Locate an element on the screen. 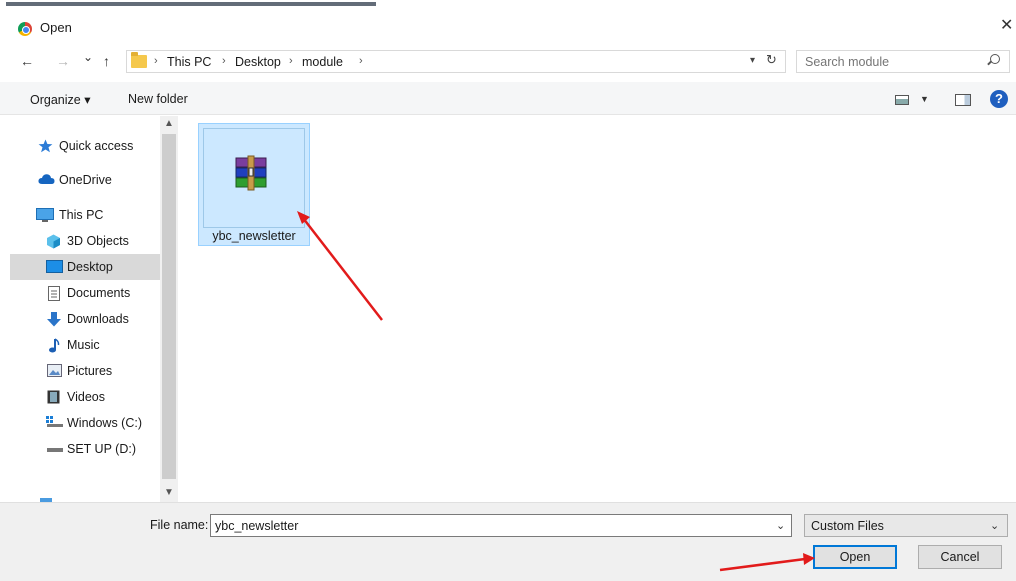 Image resolution: width=1016 pixels, height=581 pixels. forward-arrow-icon: → is located at coordinates (63, 61).